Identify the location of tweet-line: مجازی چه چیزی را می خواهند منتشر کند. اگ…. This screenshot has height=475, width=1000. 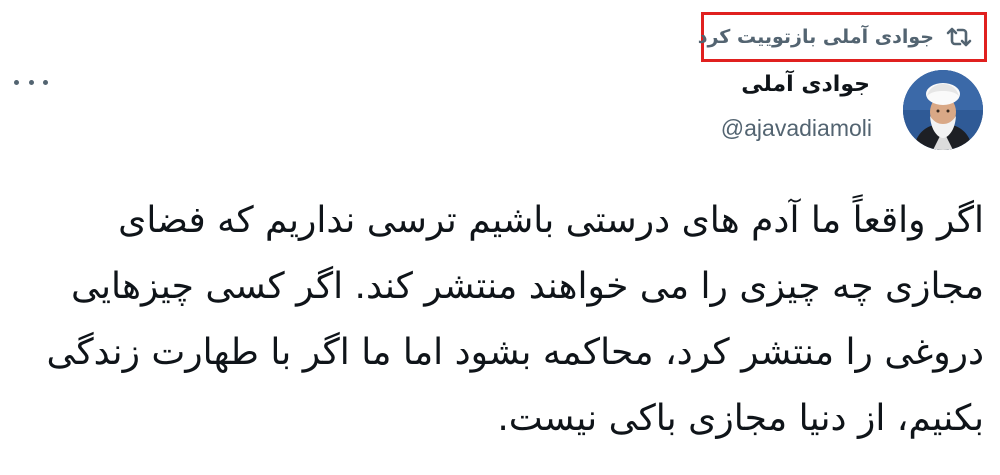
(527, 286).